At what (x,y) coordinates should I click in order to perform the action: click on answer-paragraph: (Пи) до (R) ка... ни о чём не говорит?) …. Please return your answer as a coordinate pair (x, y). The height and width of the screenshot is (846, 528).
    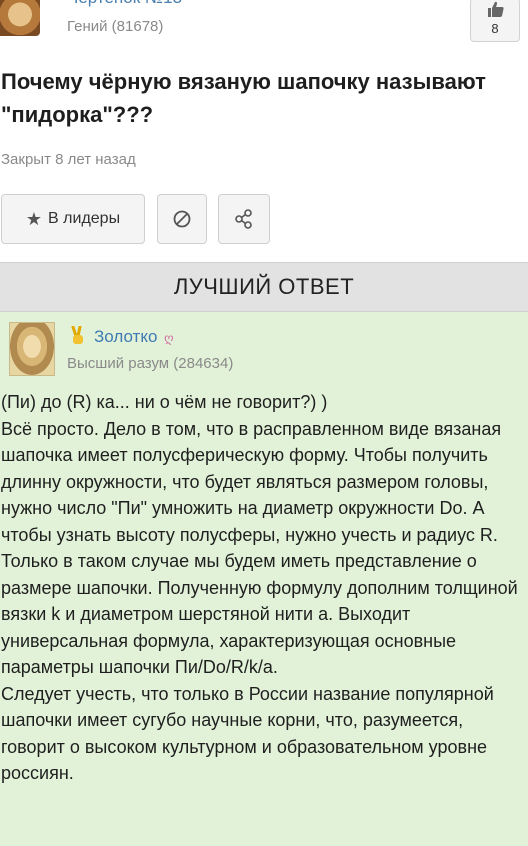
    Looking at the image, I should click on (164, 402).